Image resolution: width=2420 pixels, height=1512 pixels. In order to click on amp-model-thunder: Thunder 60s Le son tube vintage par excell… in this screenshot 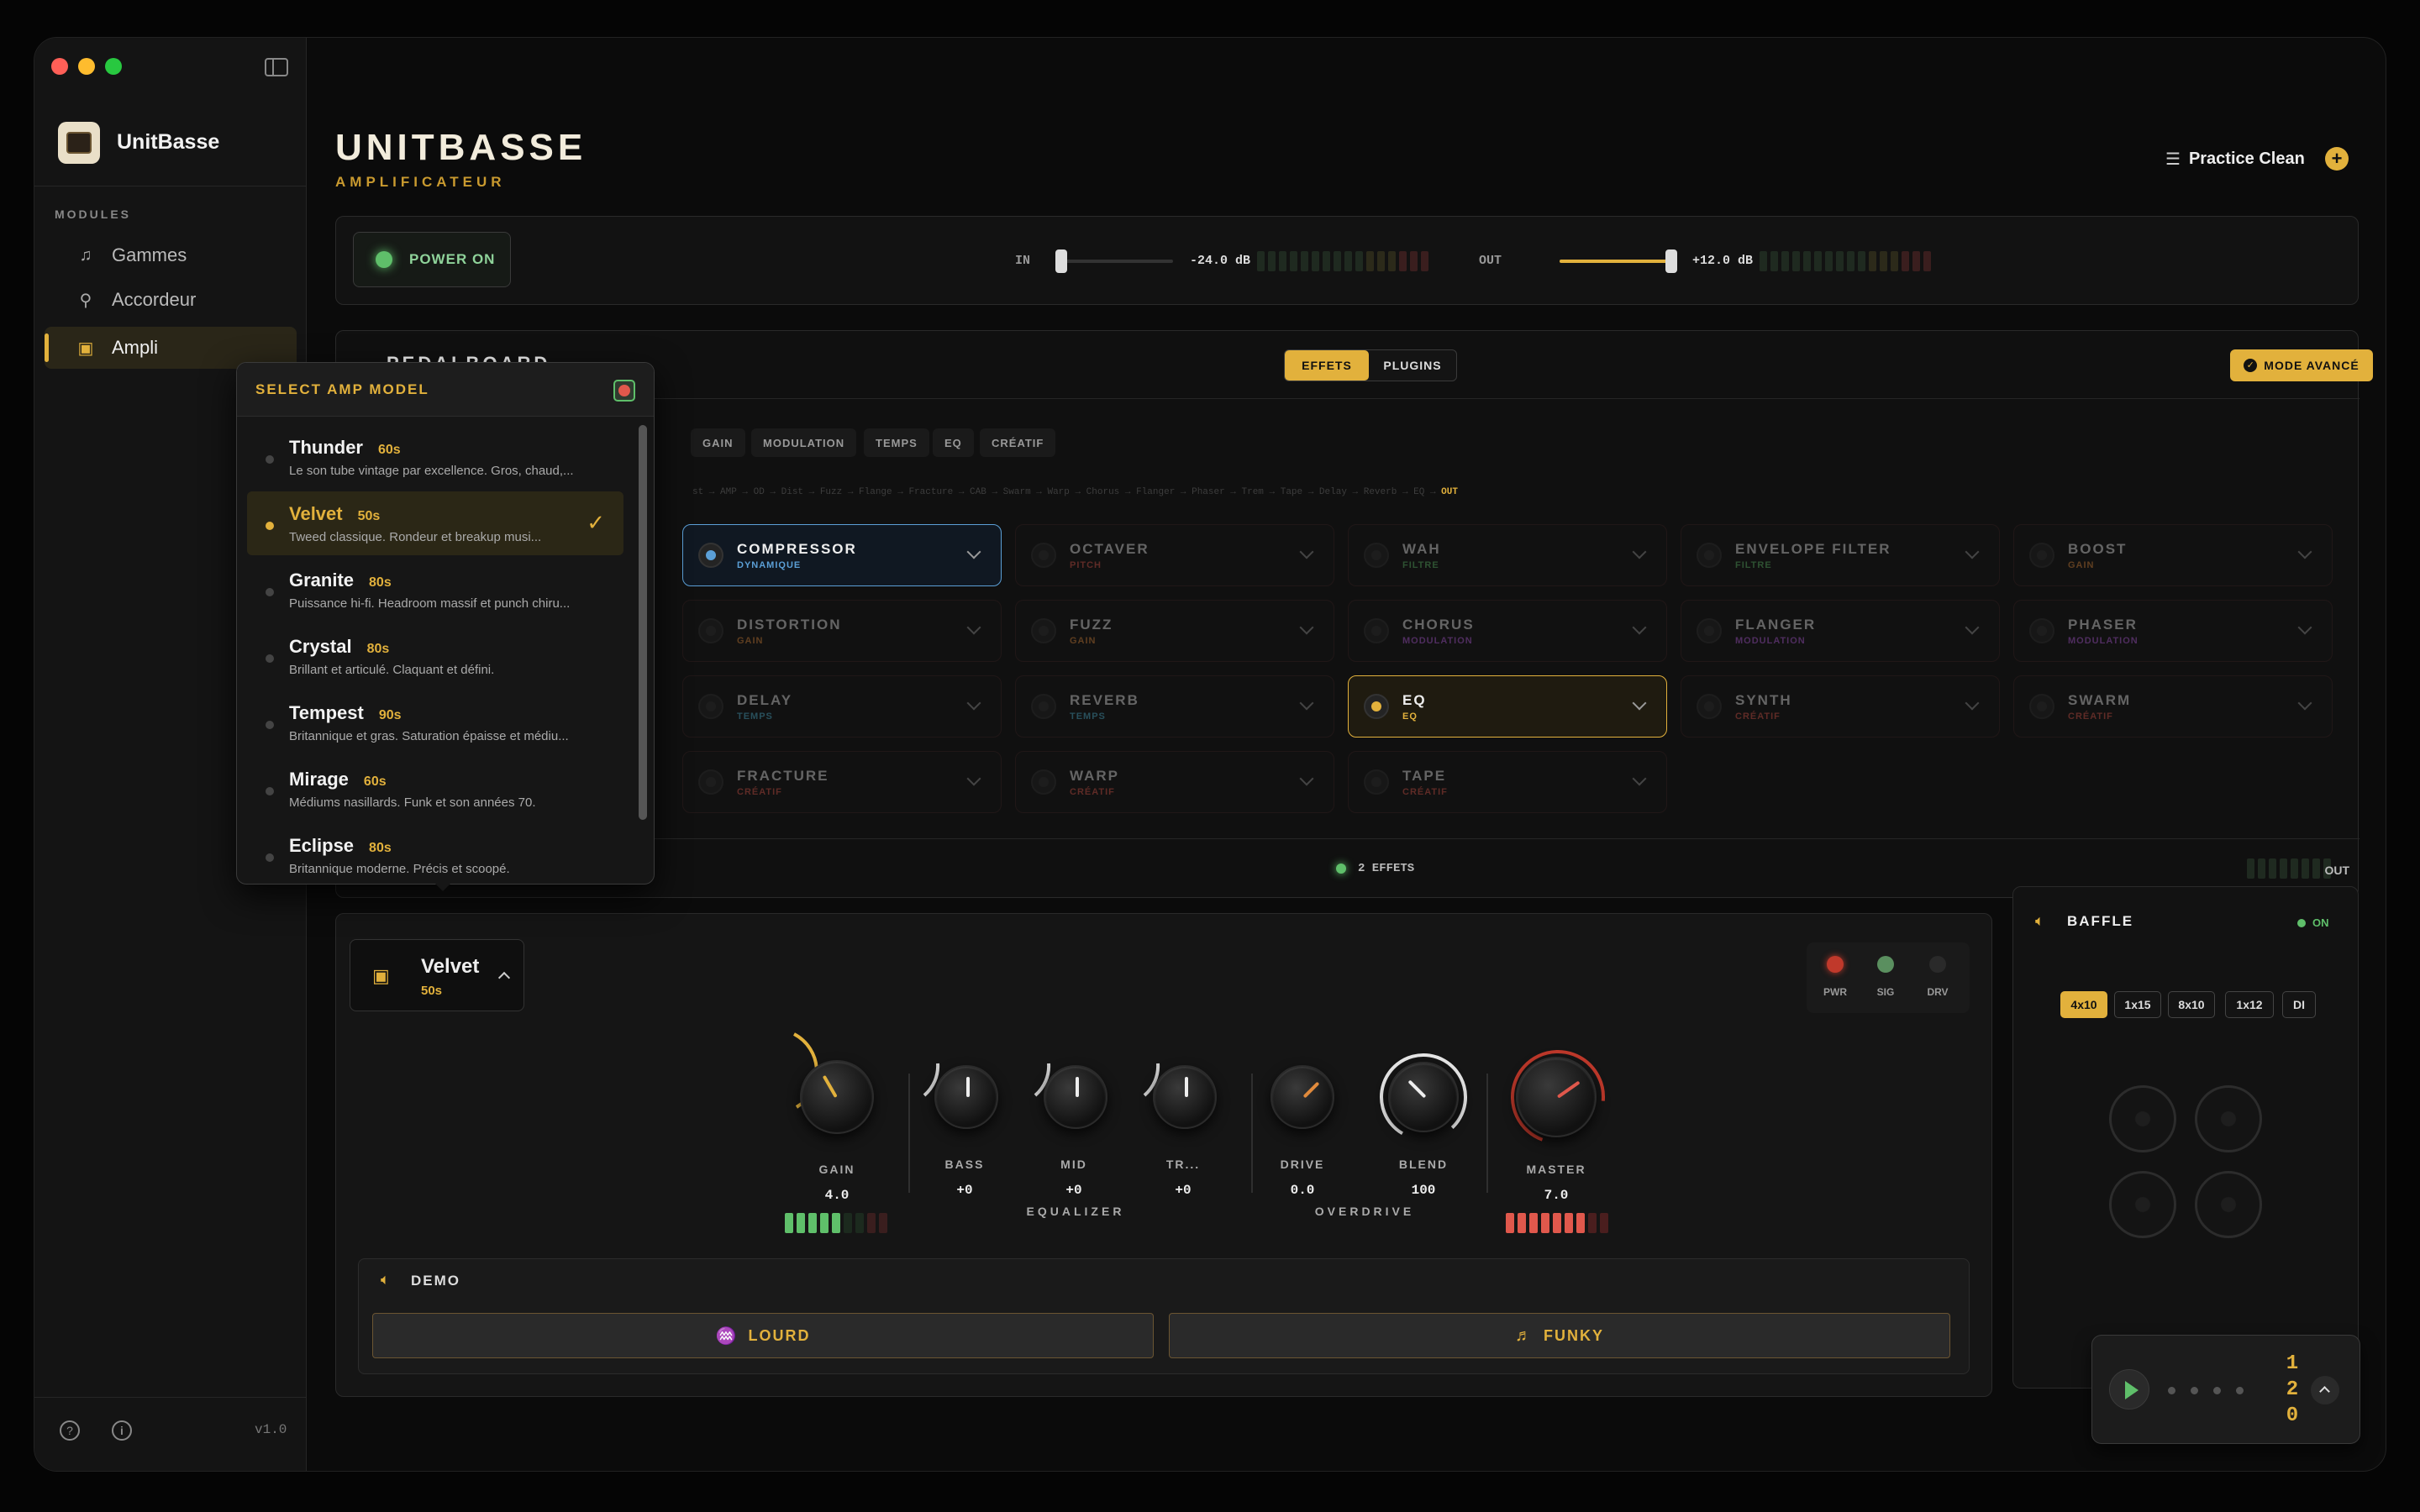, I will do `click(435, 457)`.